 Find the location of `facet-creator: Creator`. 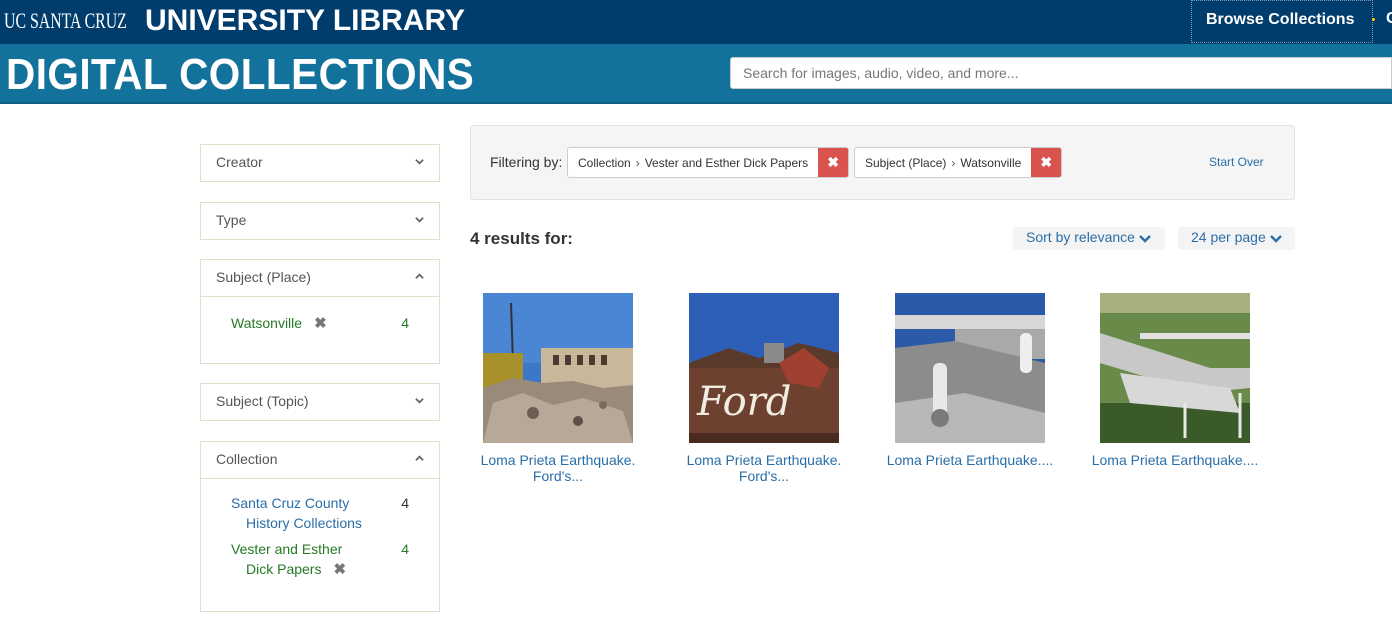

facet-creator: Creator is located at coordinates (320, 163).